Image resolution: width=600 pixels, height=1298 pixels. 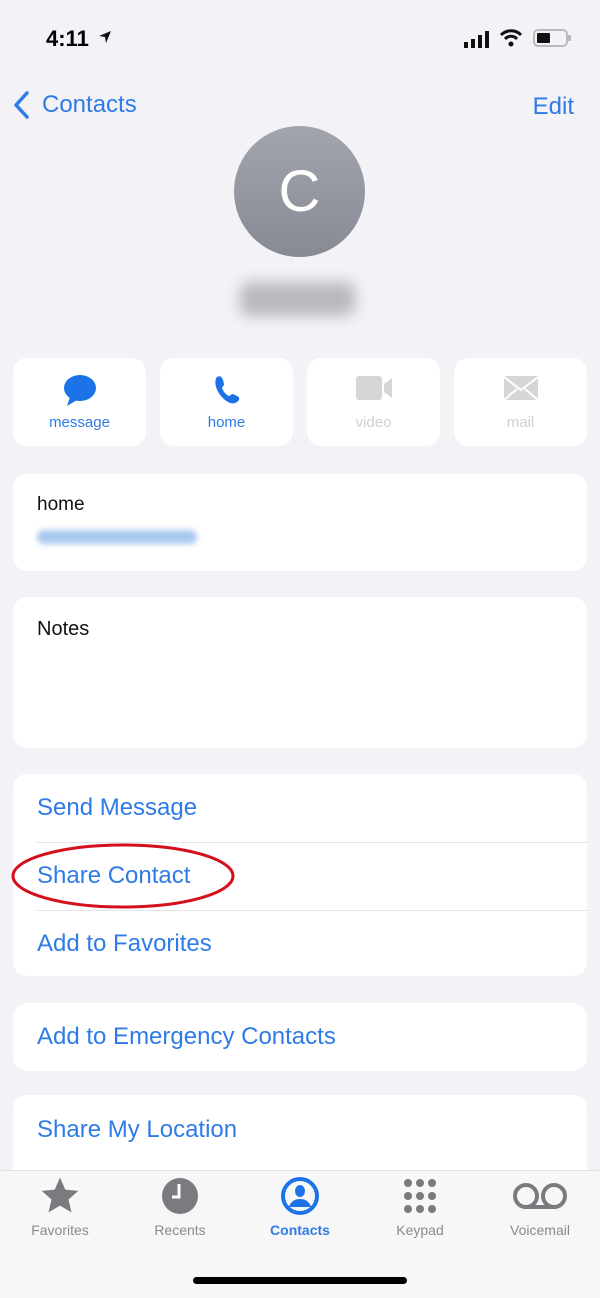 I want to click on phone-card: home, so click(x=300, y=522).